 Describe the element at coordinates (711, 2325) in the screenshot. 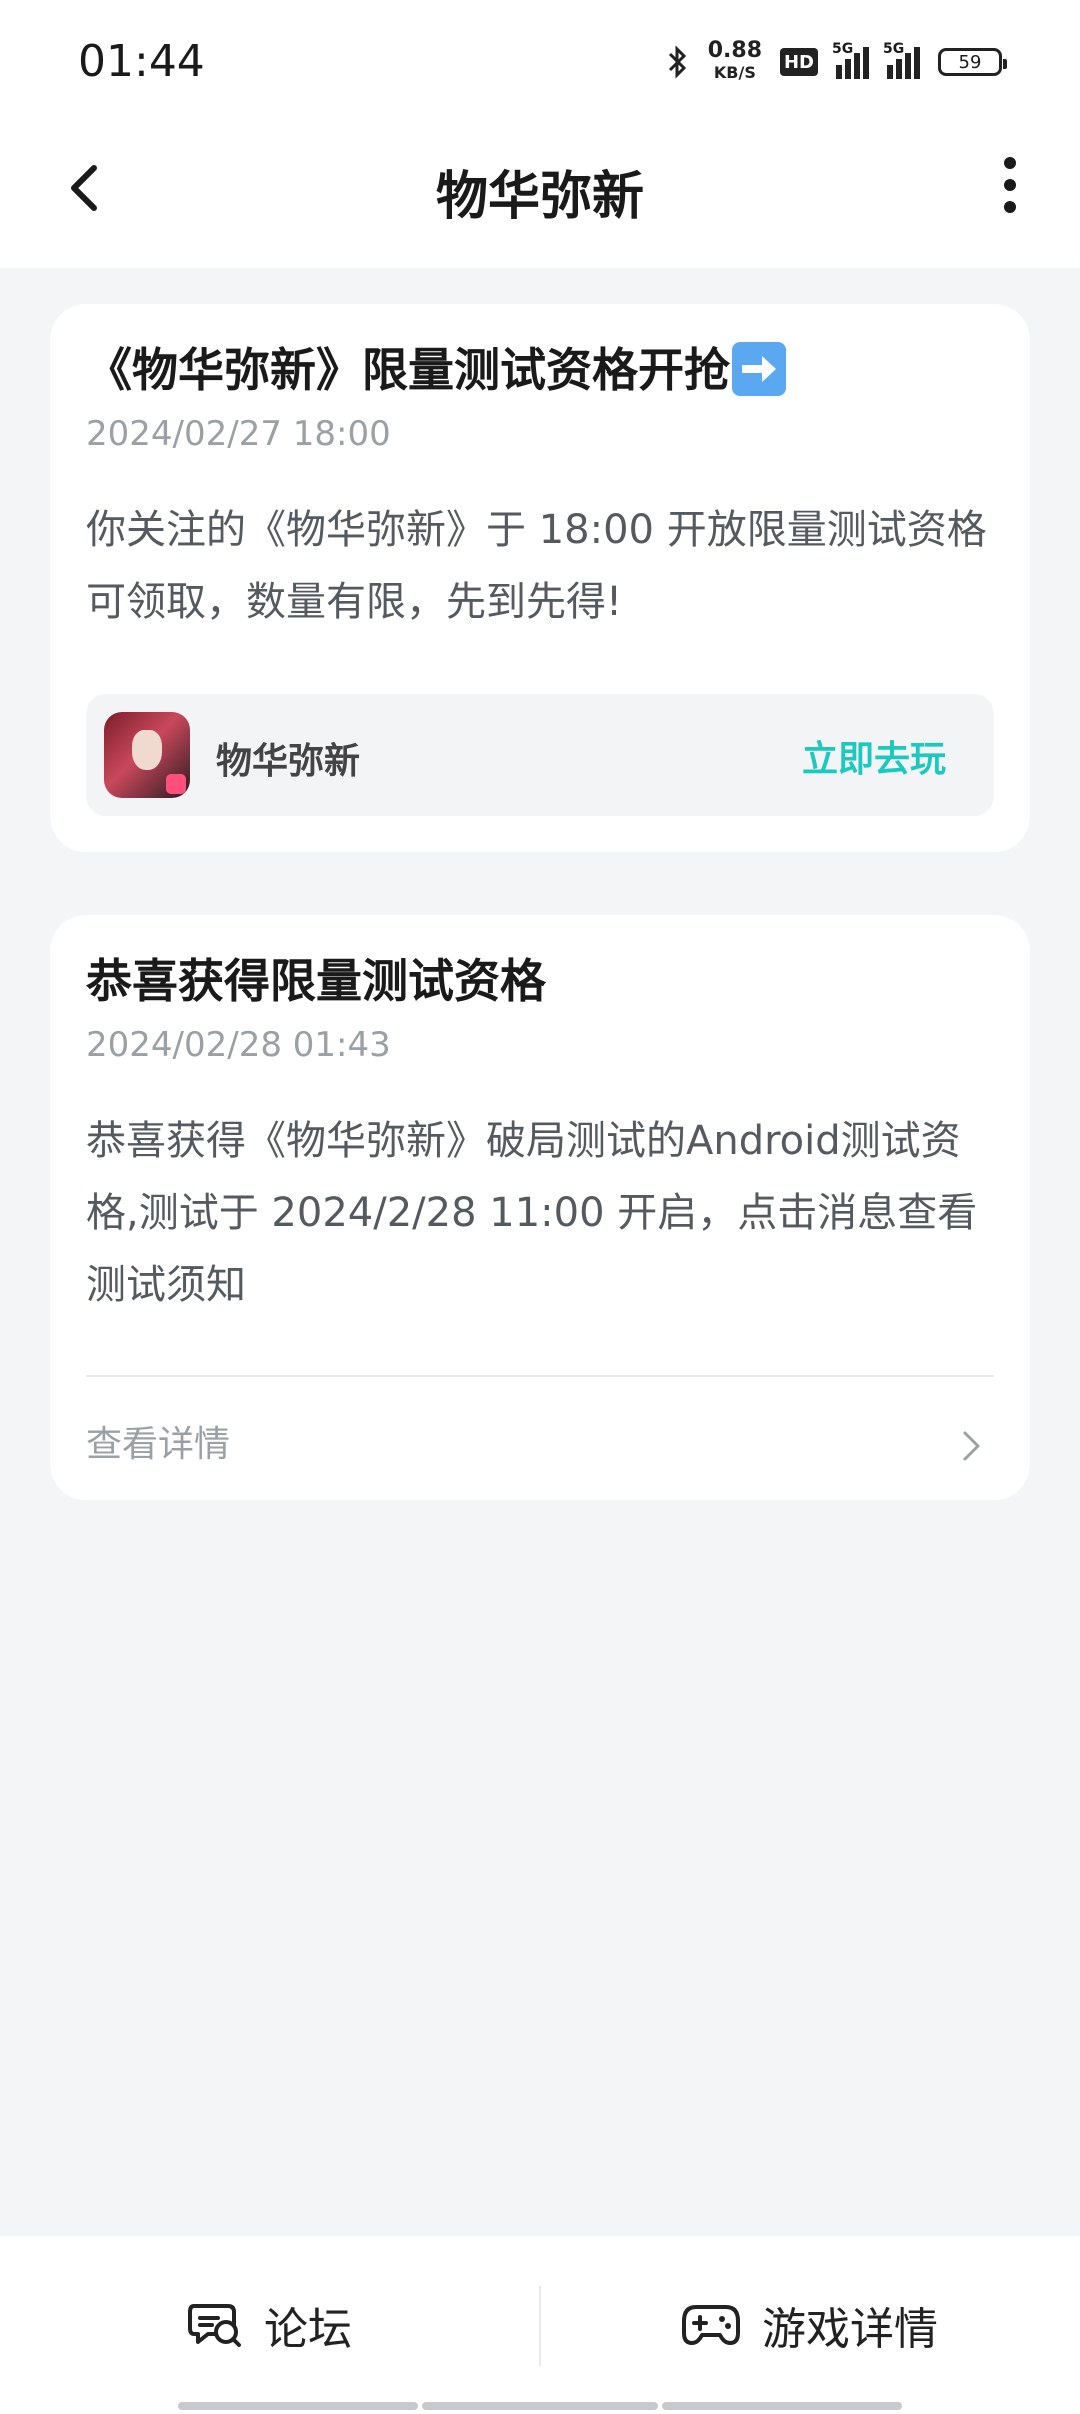

I see `gamepad-icon` at that location.